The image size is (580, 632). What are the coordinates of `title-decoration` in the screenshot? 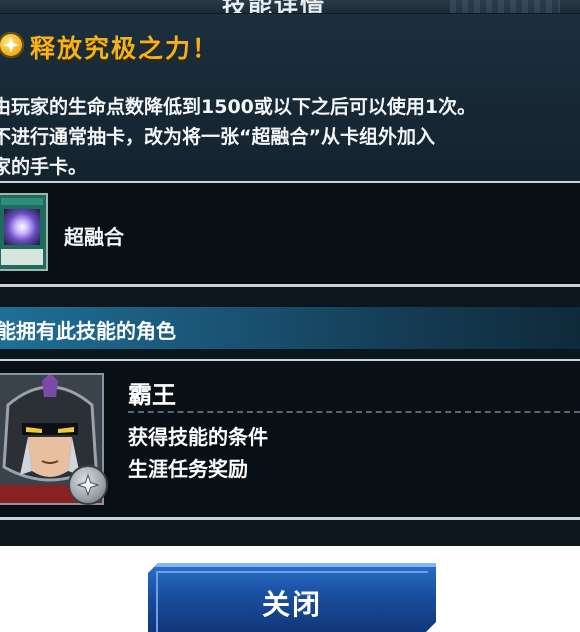 It's located at (505, 6).